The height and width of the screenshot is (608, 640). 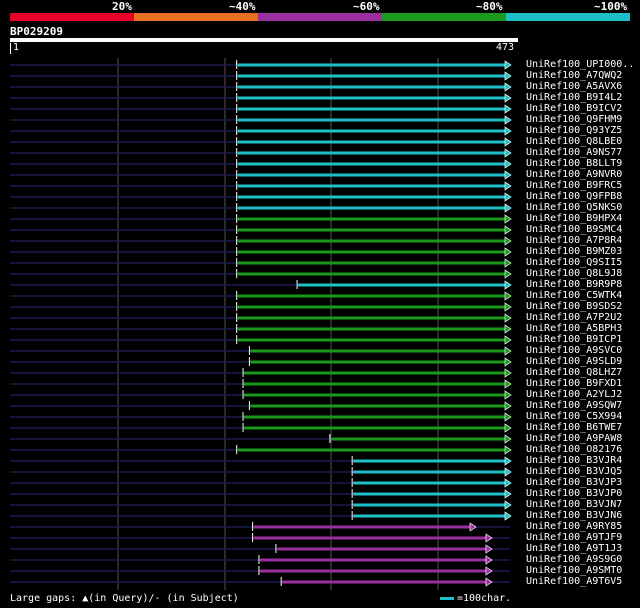 I want to click on hit-label: UniRef100_A9T6V5, so click(x=574, y=581).